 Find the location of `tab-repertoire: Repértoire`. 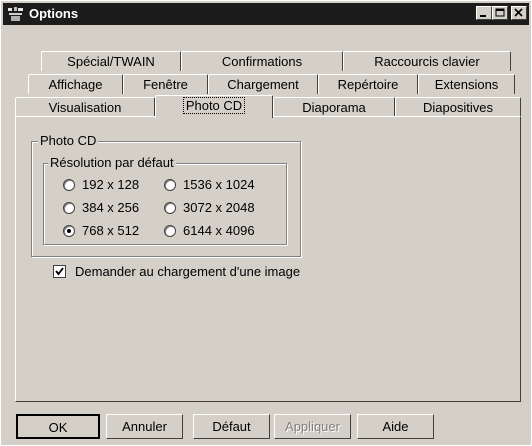

tab-repertoire: Repértoire is located at coordinates (368, 84).